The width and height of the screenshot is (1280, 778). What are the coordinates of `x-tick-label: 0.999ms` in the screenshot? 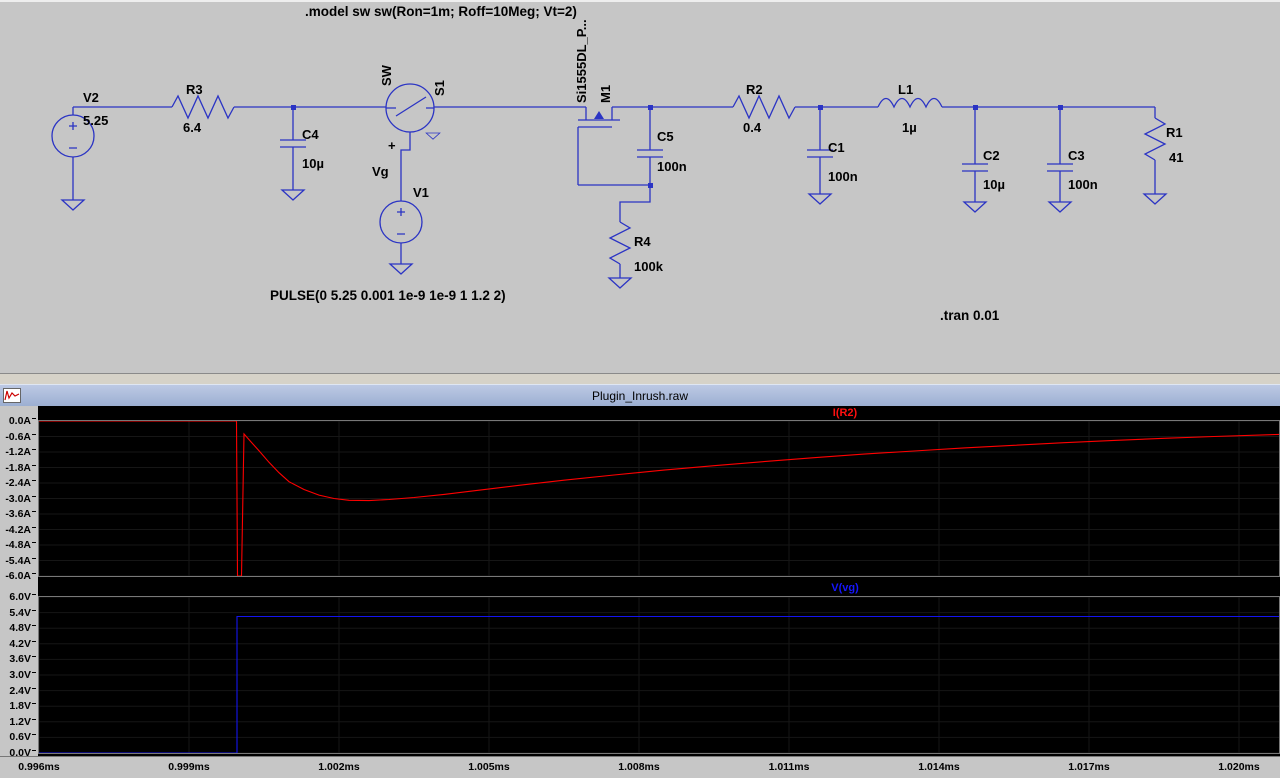 It's located at (189, 767).